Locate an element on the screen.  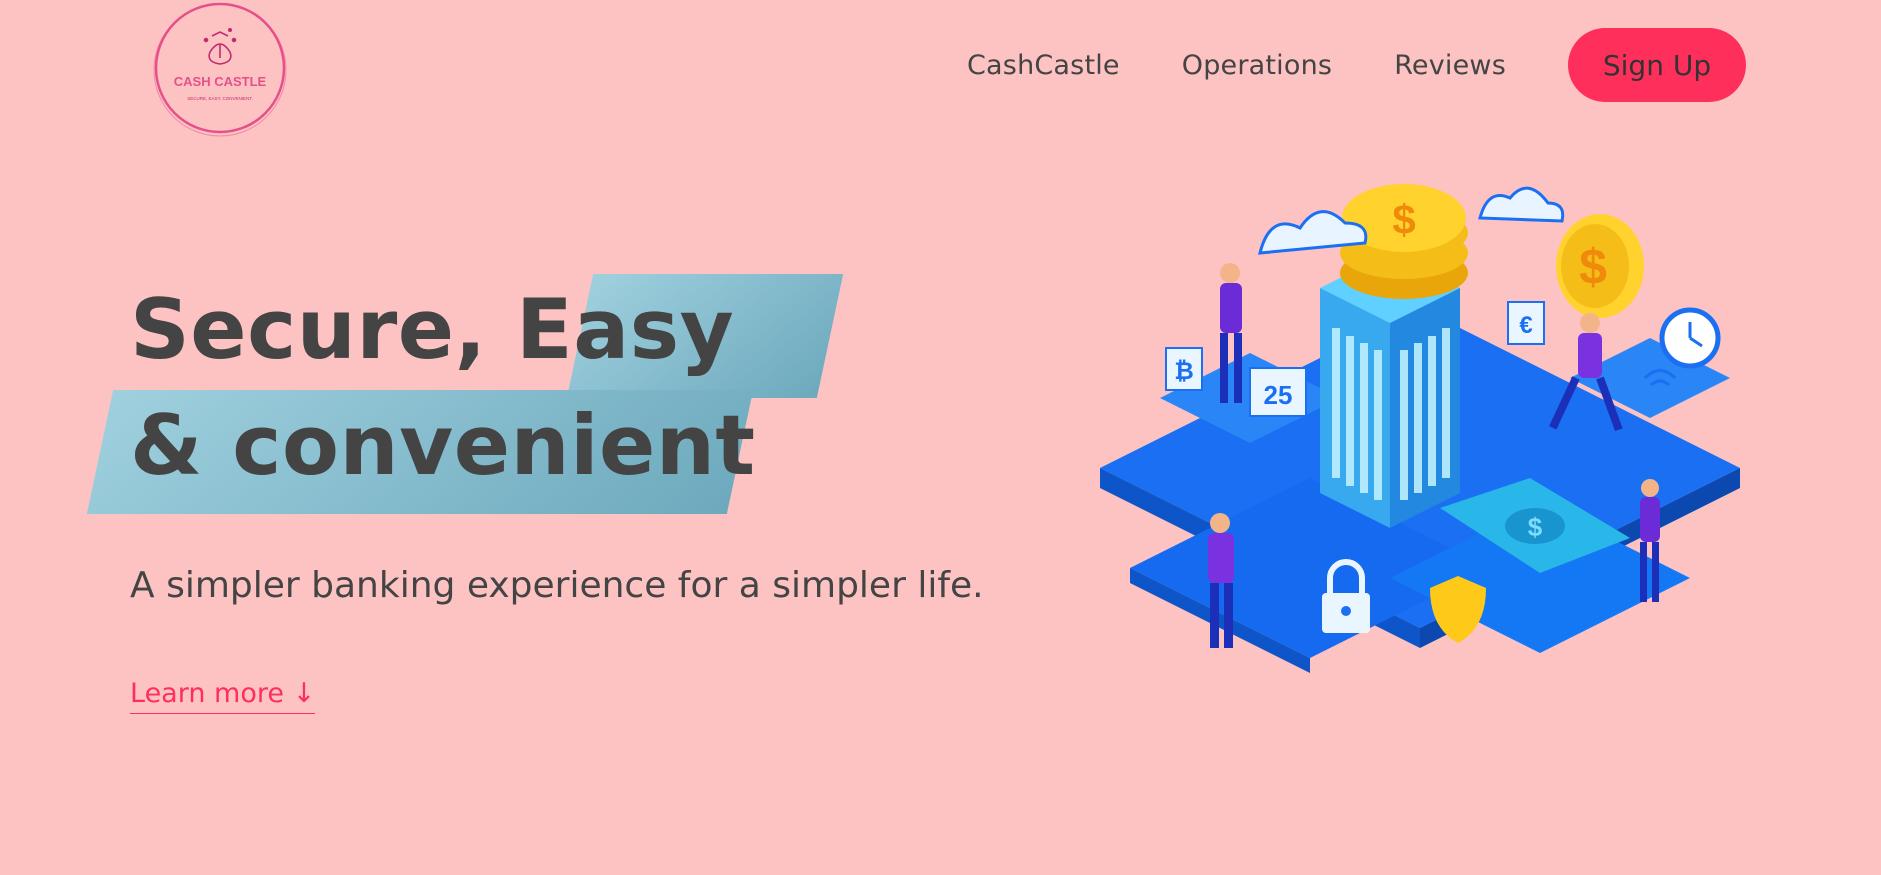
svg-text: CASH CASTLE is located at coordinates (220, 81).